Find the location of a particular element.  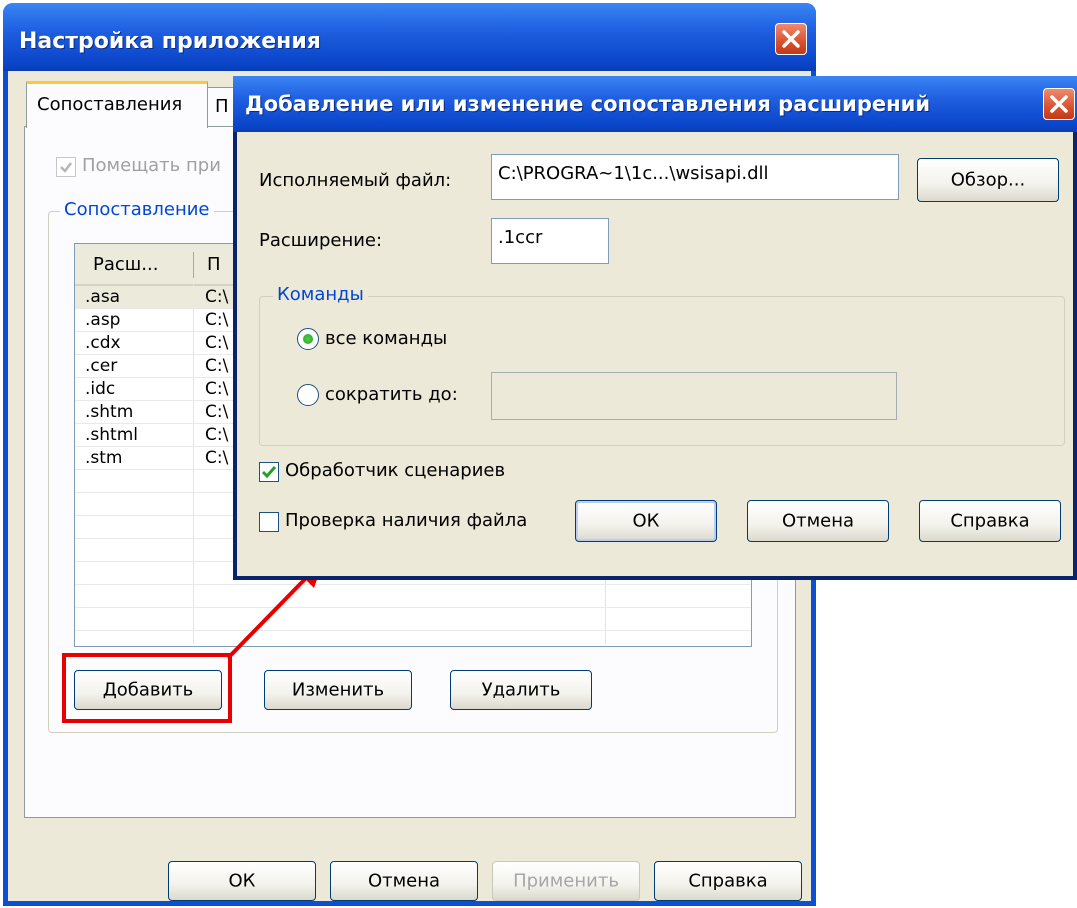

tab-mappings: Сопоставления is located at coordinates (117, 104).